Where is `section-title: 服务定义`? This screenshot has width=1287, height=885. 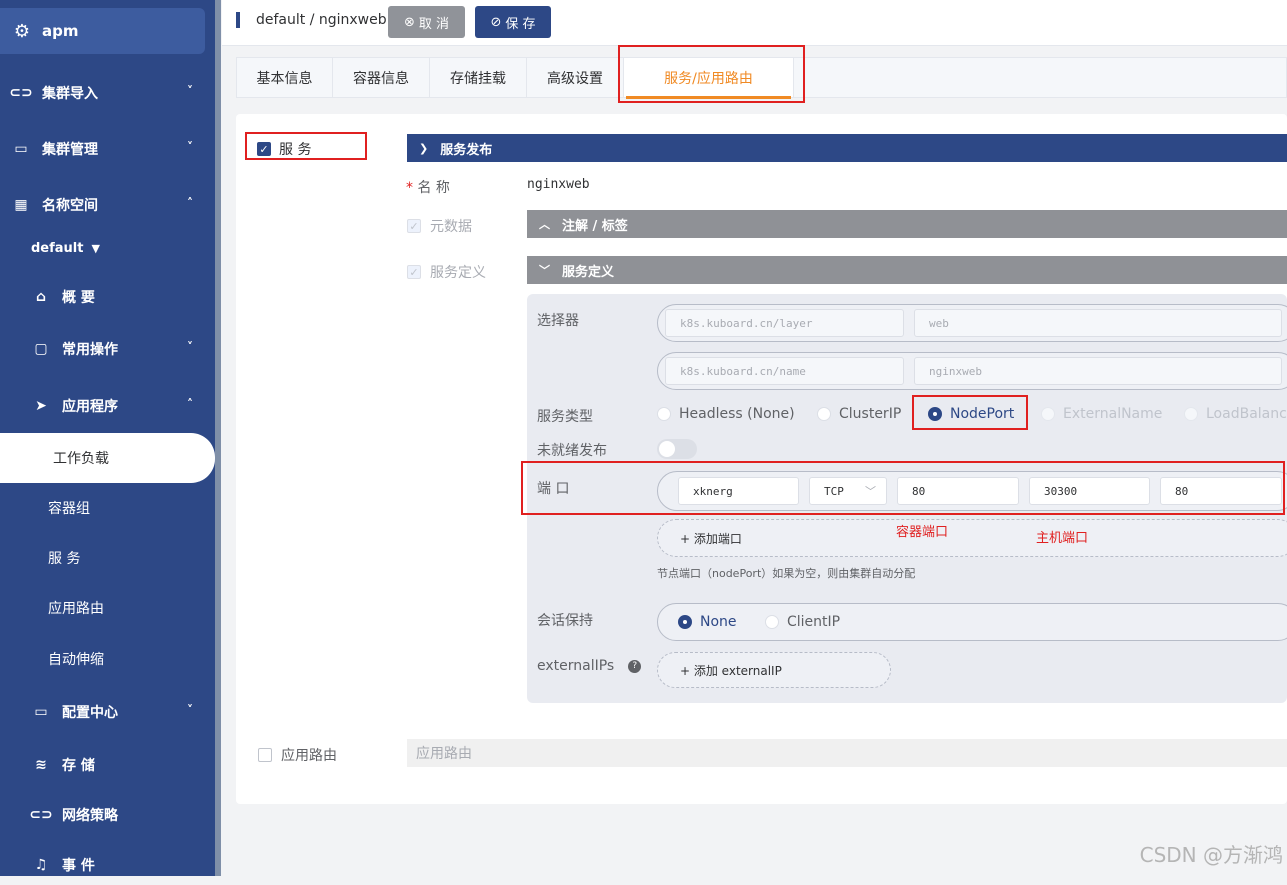 section-title: 服务定义 is located at coordinates (588, 272).